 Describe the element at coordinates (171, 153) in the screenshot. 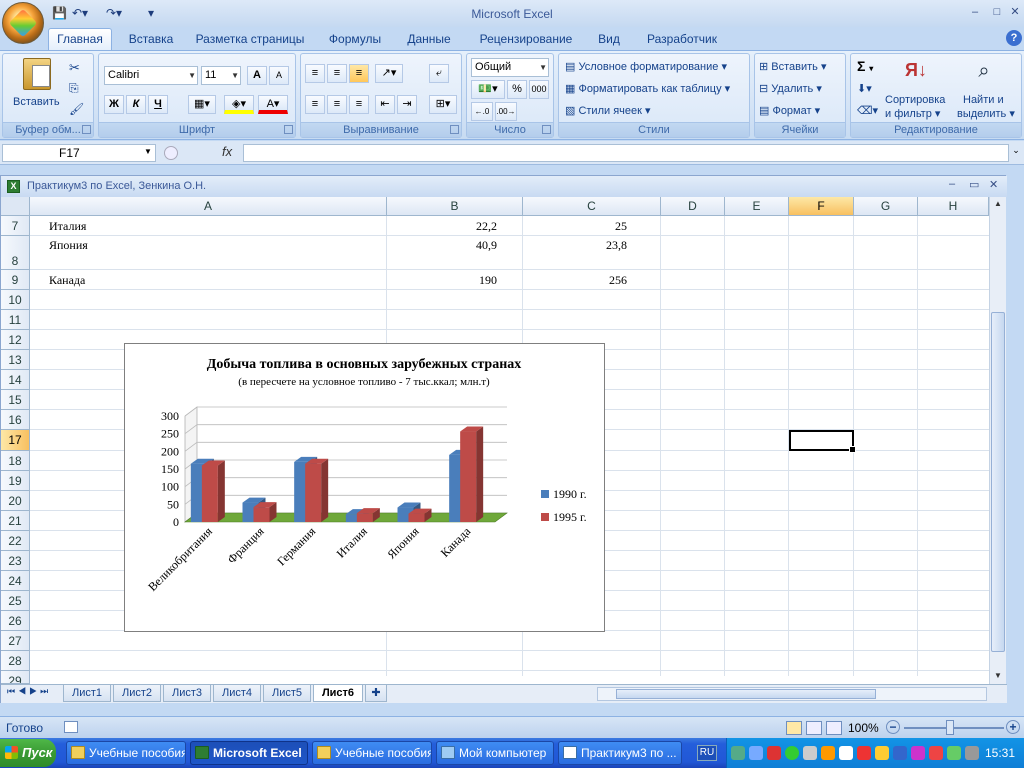

I see `formula-bar-resize-icon` at that location.